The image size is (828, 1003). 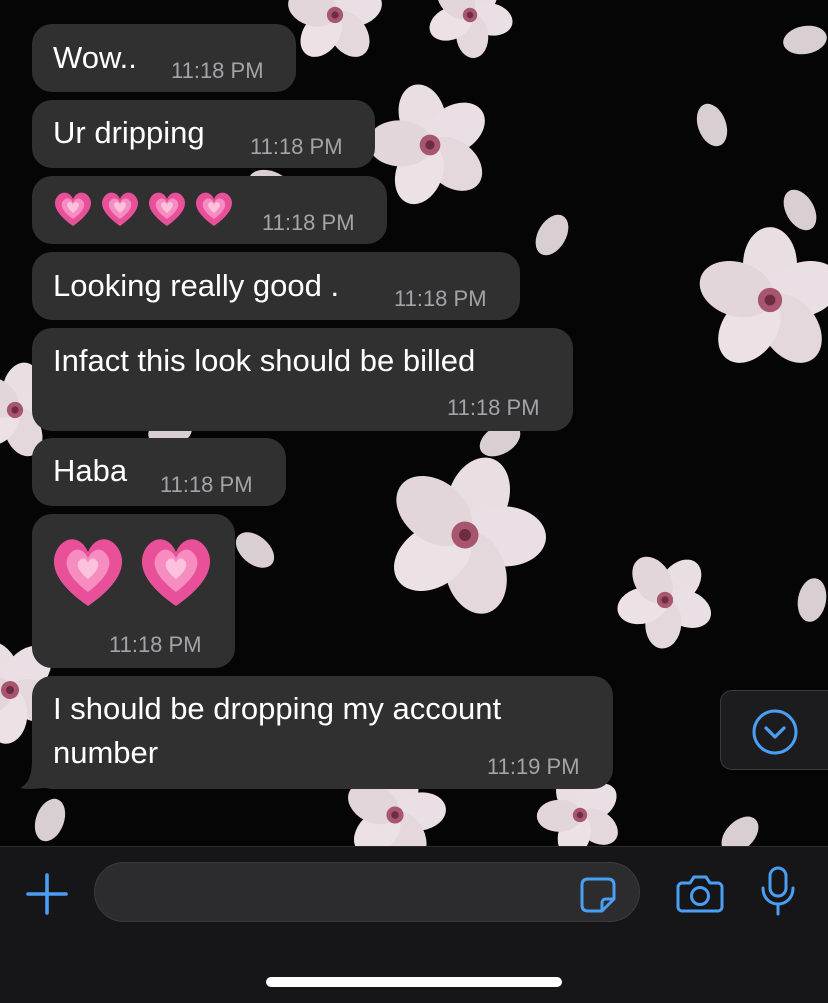 I want to click on bubble-tail, so click(x=34, y=774).